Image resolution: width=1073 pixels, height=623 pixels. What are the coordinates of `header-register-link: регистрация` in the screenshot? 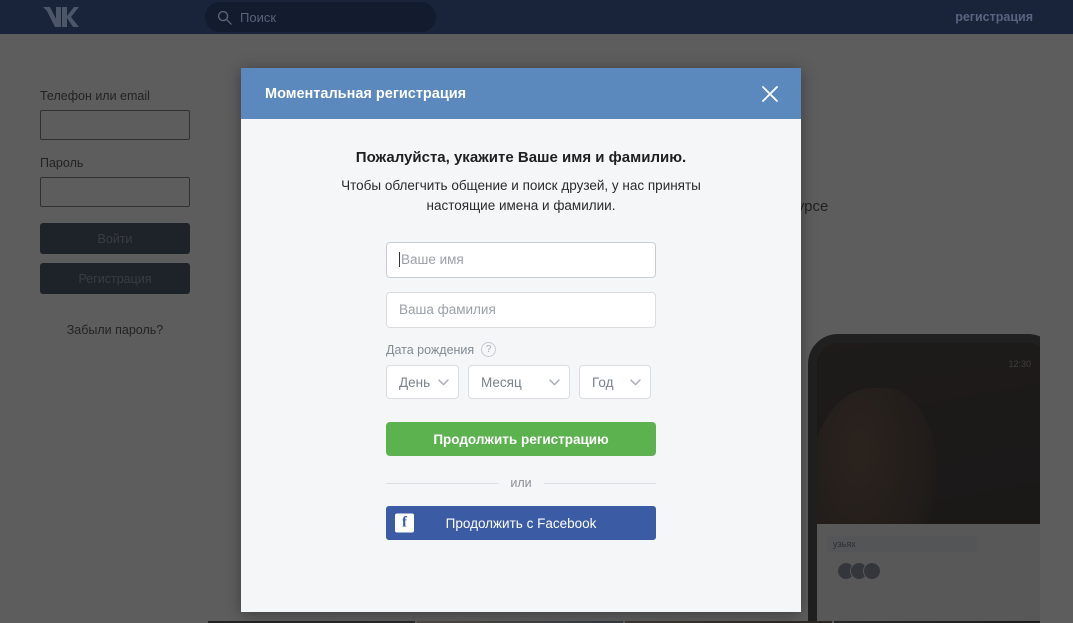 It's located at (994, 17).